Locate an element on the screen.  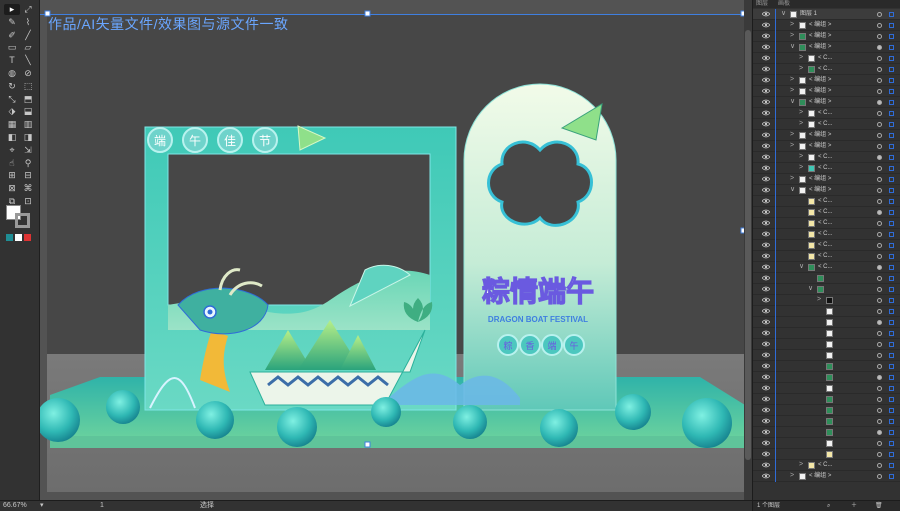
trash-icon: 🗑 is located at coordinates (879, 506).